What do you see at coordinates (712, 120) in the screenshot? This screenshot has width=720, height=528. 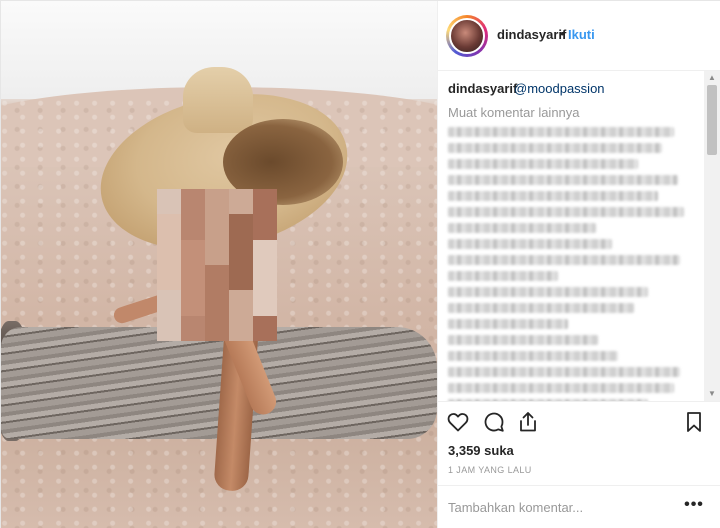 I see `scrollbar-thumb` at bounding box center [712, 120].